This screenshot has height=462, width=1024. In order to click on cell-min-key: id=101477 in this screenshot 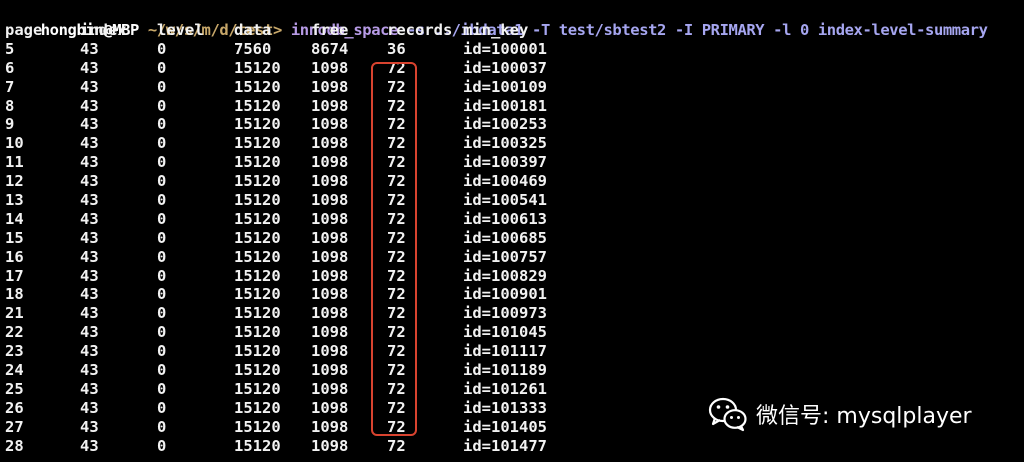, I will do `click(505, 445)`.